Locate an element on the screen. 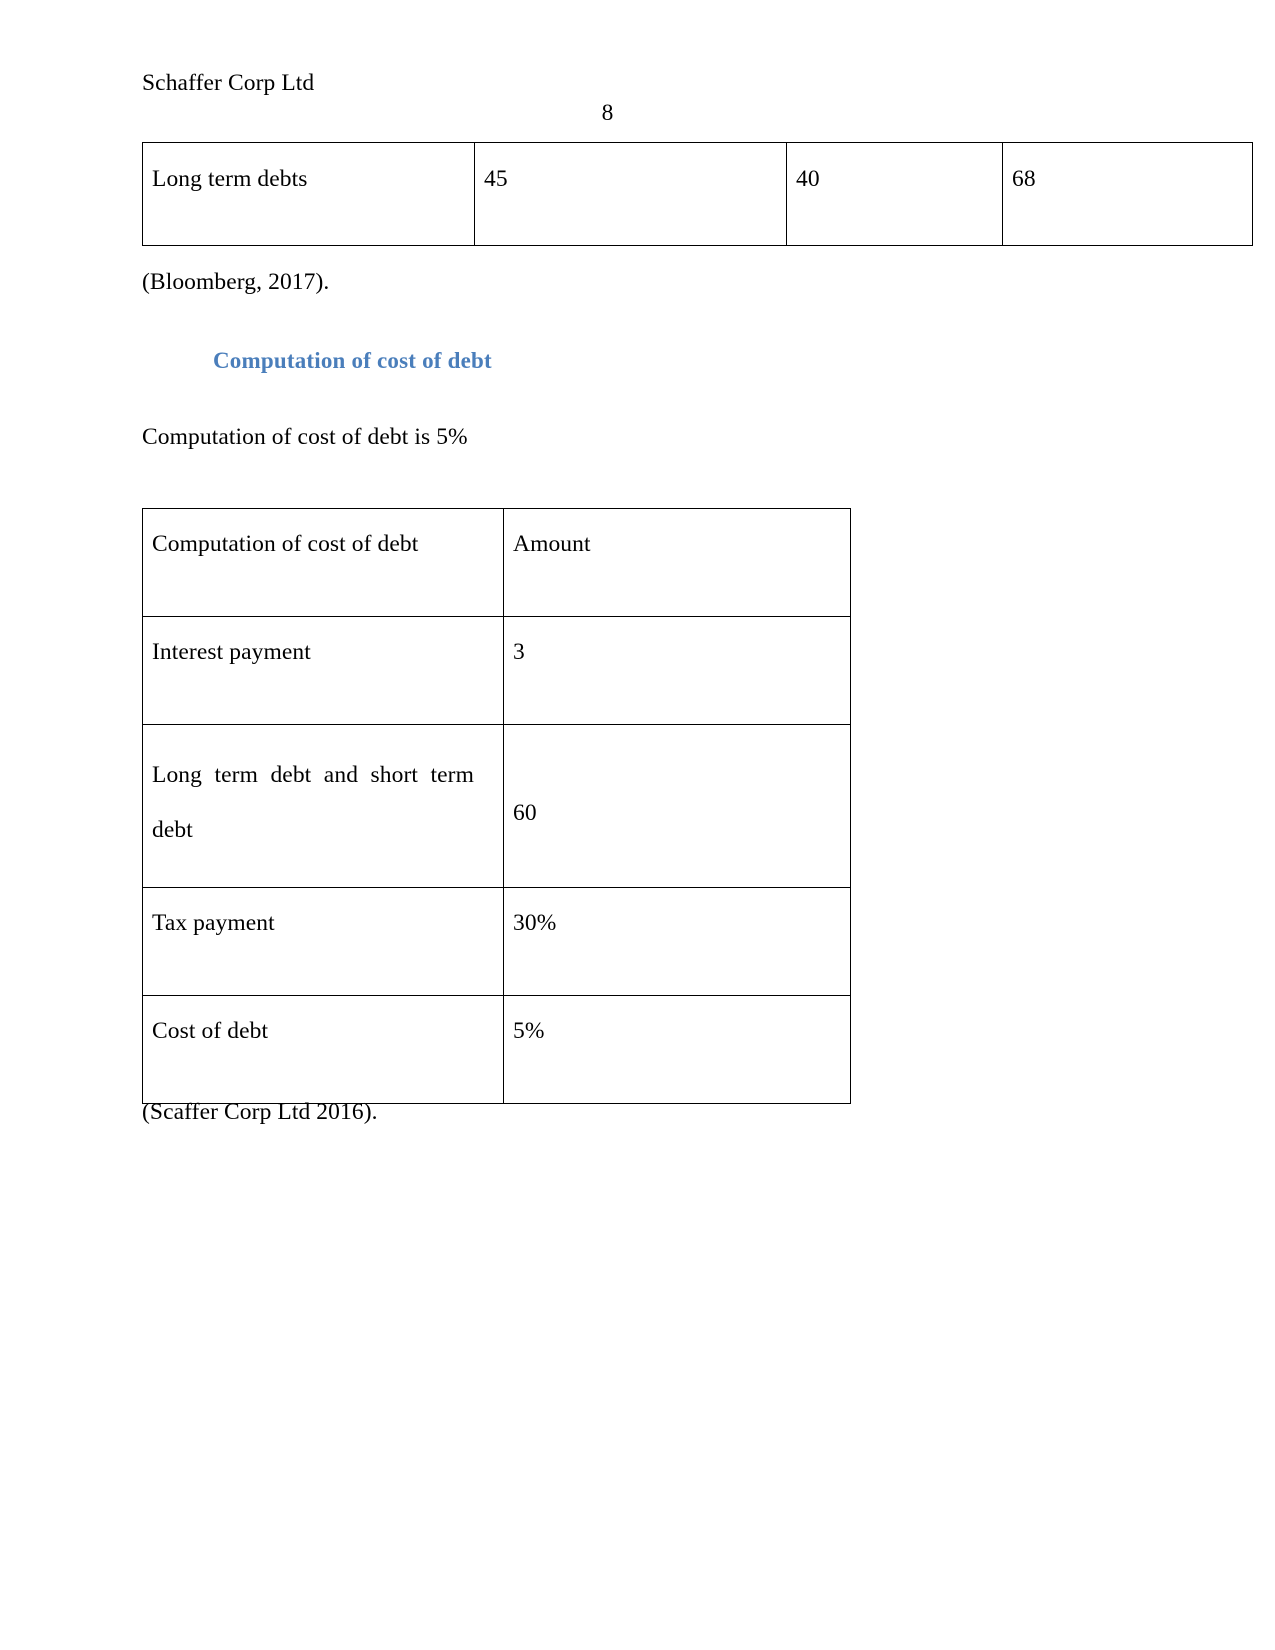  cell-interest-payment-label: Interest payment is located at coordinates (323, 670).